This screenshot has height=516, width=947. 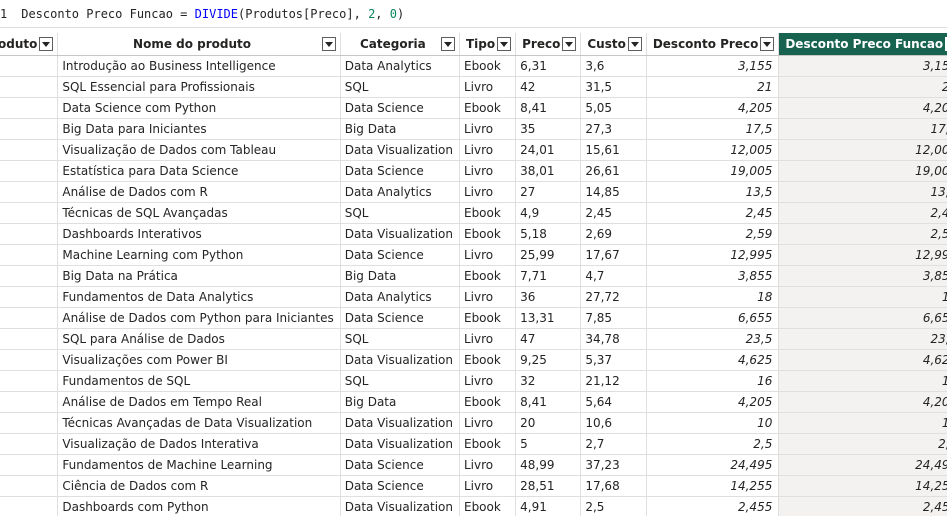 I want to click on cell-desconto: 2,455, so click(x=713, y=506).